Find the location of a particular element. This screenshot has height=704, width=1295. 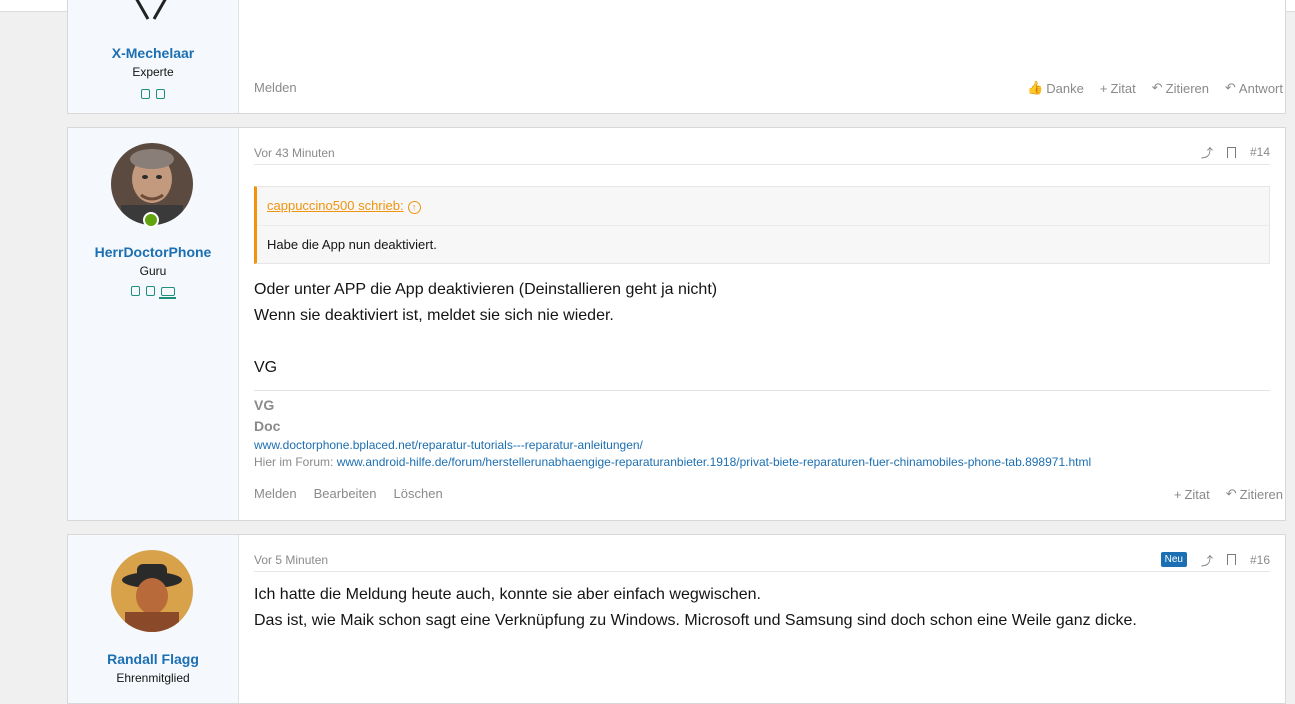

post-actions-right: 👍 Danke + Zitat ↶ Zitieren ↶ Antwort is located at coordinates (1155, 88).